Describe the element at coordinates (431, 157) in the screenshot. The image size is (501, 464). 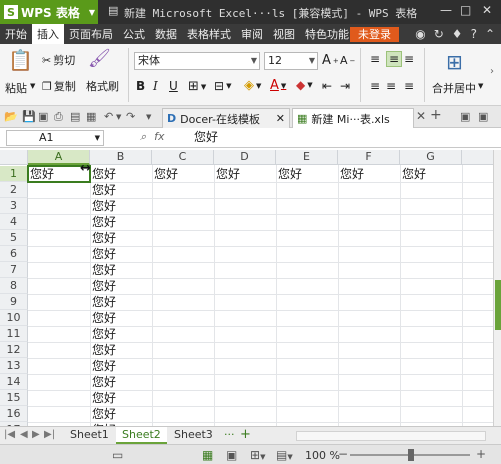
I see `column-header-g: G` at that location.